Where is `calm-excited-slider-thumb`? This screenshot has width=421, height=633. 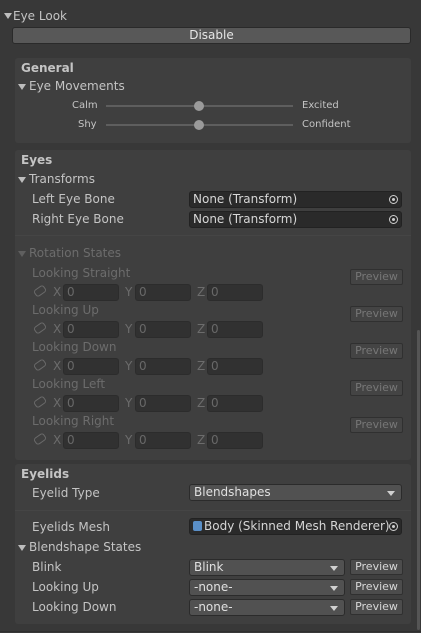
calm-excited-slider-thumb is located at coordinates (199, 106).